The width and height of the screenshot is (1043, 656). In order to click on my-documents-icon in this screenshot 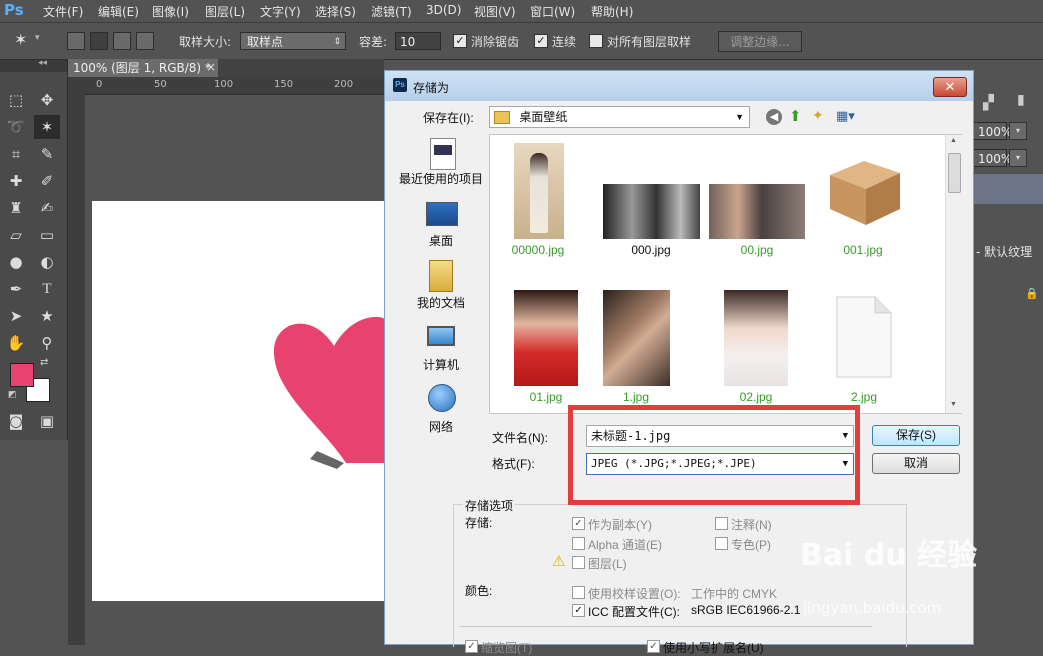, I will do `click(441, 276)`.